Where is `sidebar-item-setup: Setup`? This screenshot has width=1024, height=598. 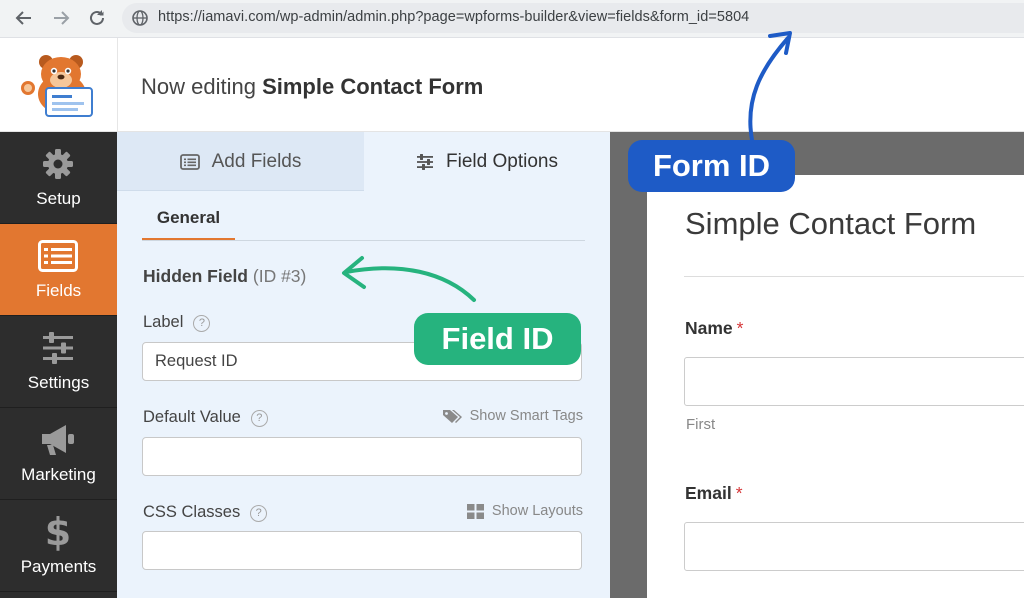
sidebar-item-setup: Setup is located at coordinates (58, 178).